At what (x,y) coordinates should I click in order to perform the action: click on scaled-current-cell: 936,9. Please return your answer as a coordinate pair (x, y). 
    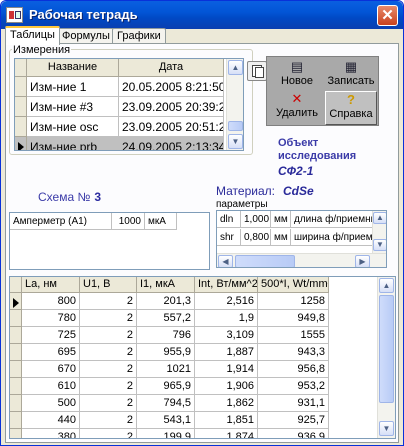
    Looking at the image, I should click on (293, 433).